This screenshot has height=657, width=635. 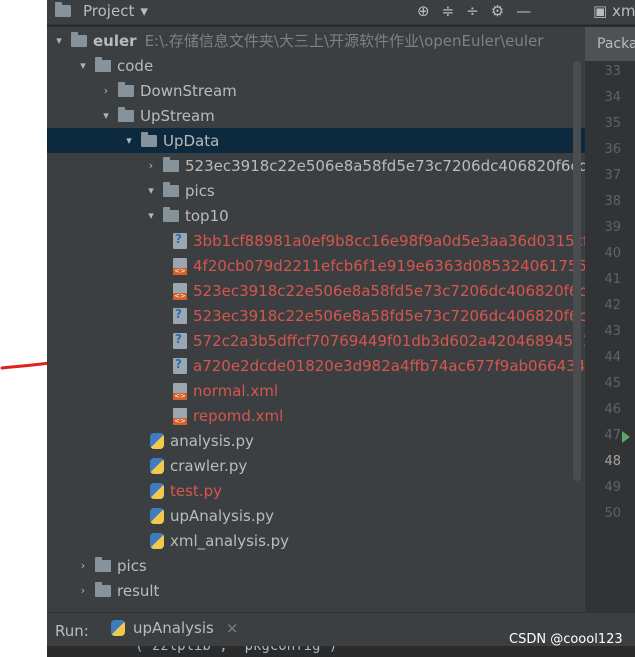 What do you see at coordinates (109, 11) in the screenshot?
I see `project-title: Project` at bounding box center [109, 11].